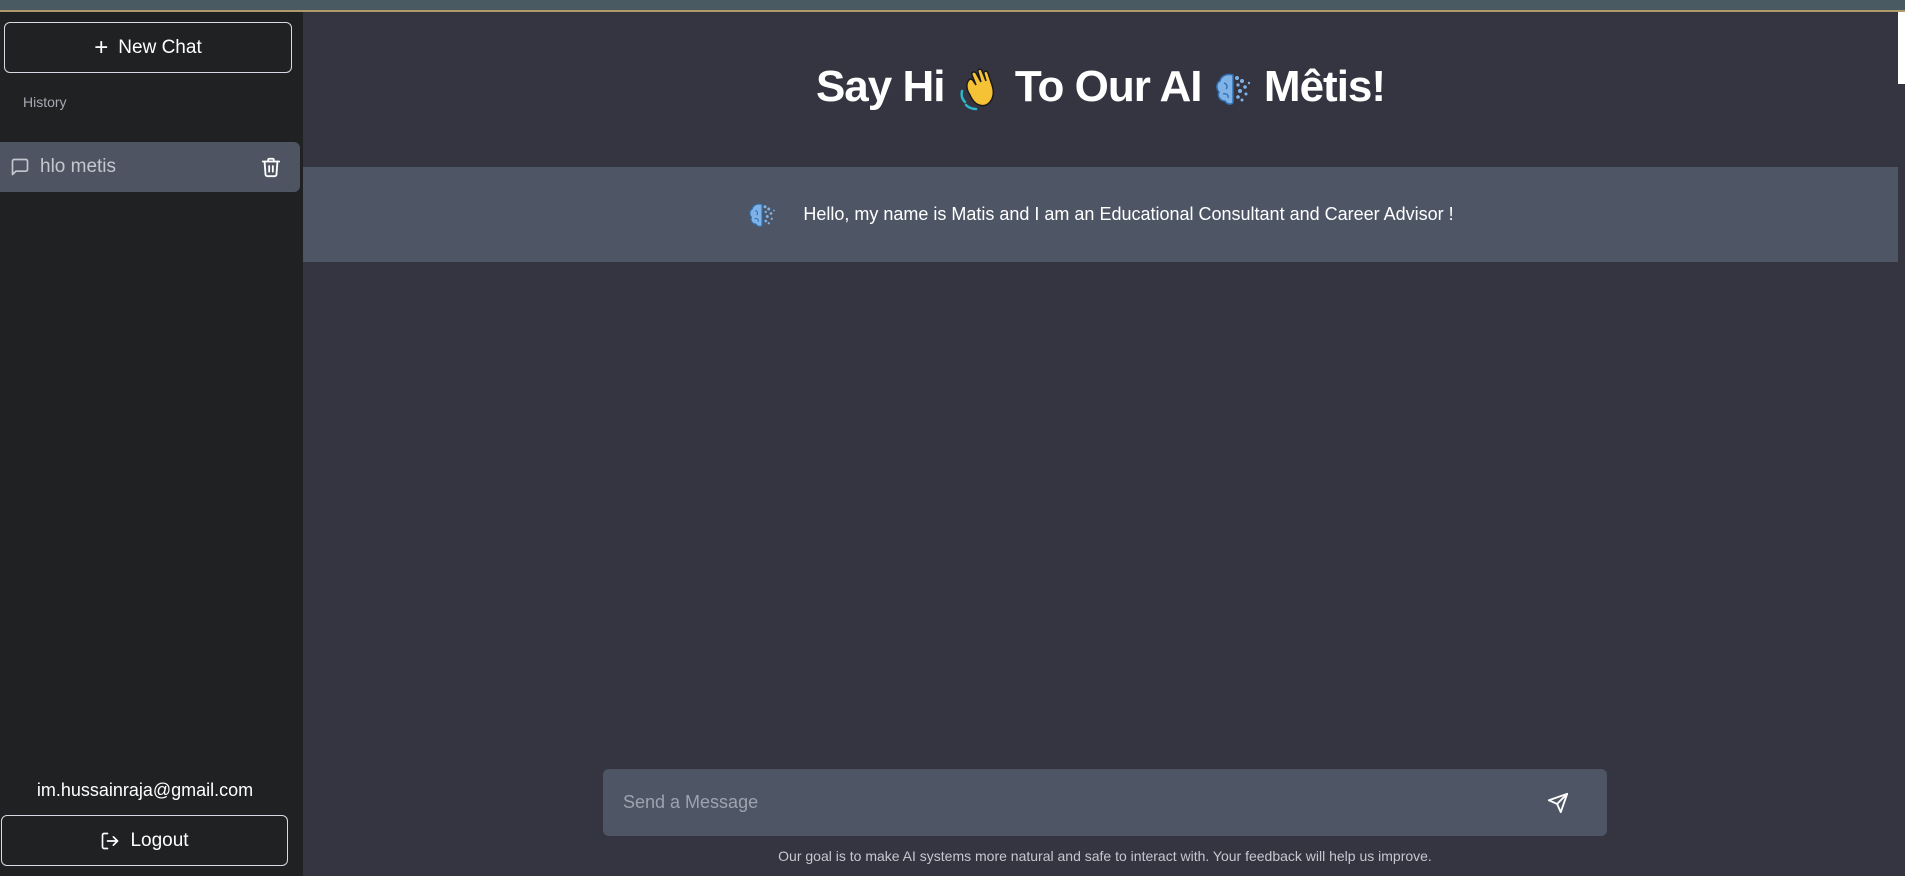 This screenshot has height=876, width=1905. What do you see at coordinates (45, 102) in the screenshot?
I see `history-heading: History` at bounding box center [45, 102].